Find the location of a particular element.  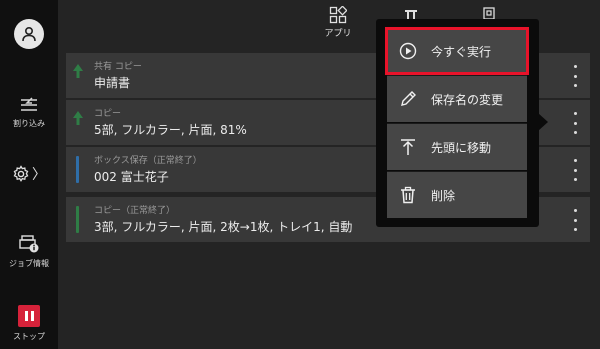

pencil-icon is located at coordinates (408, 99).